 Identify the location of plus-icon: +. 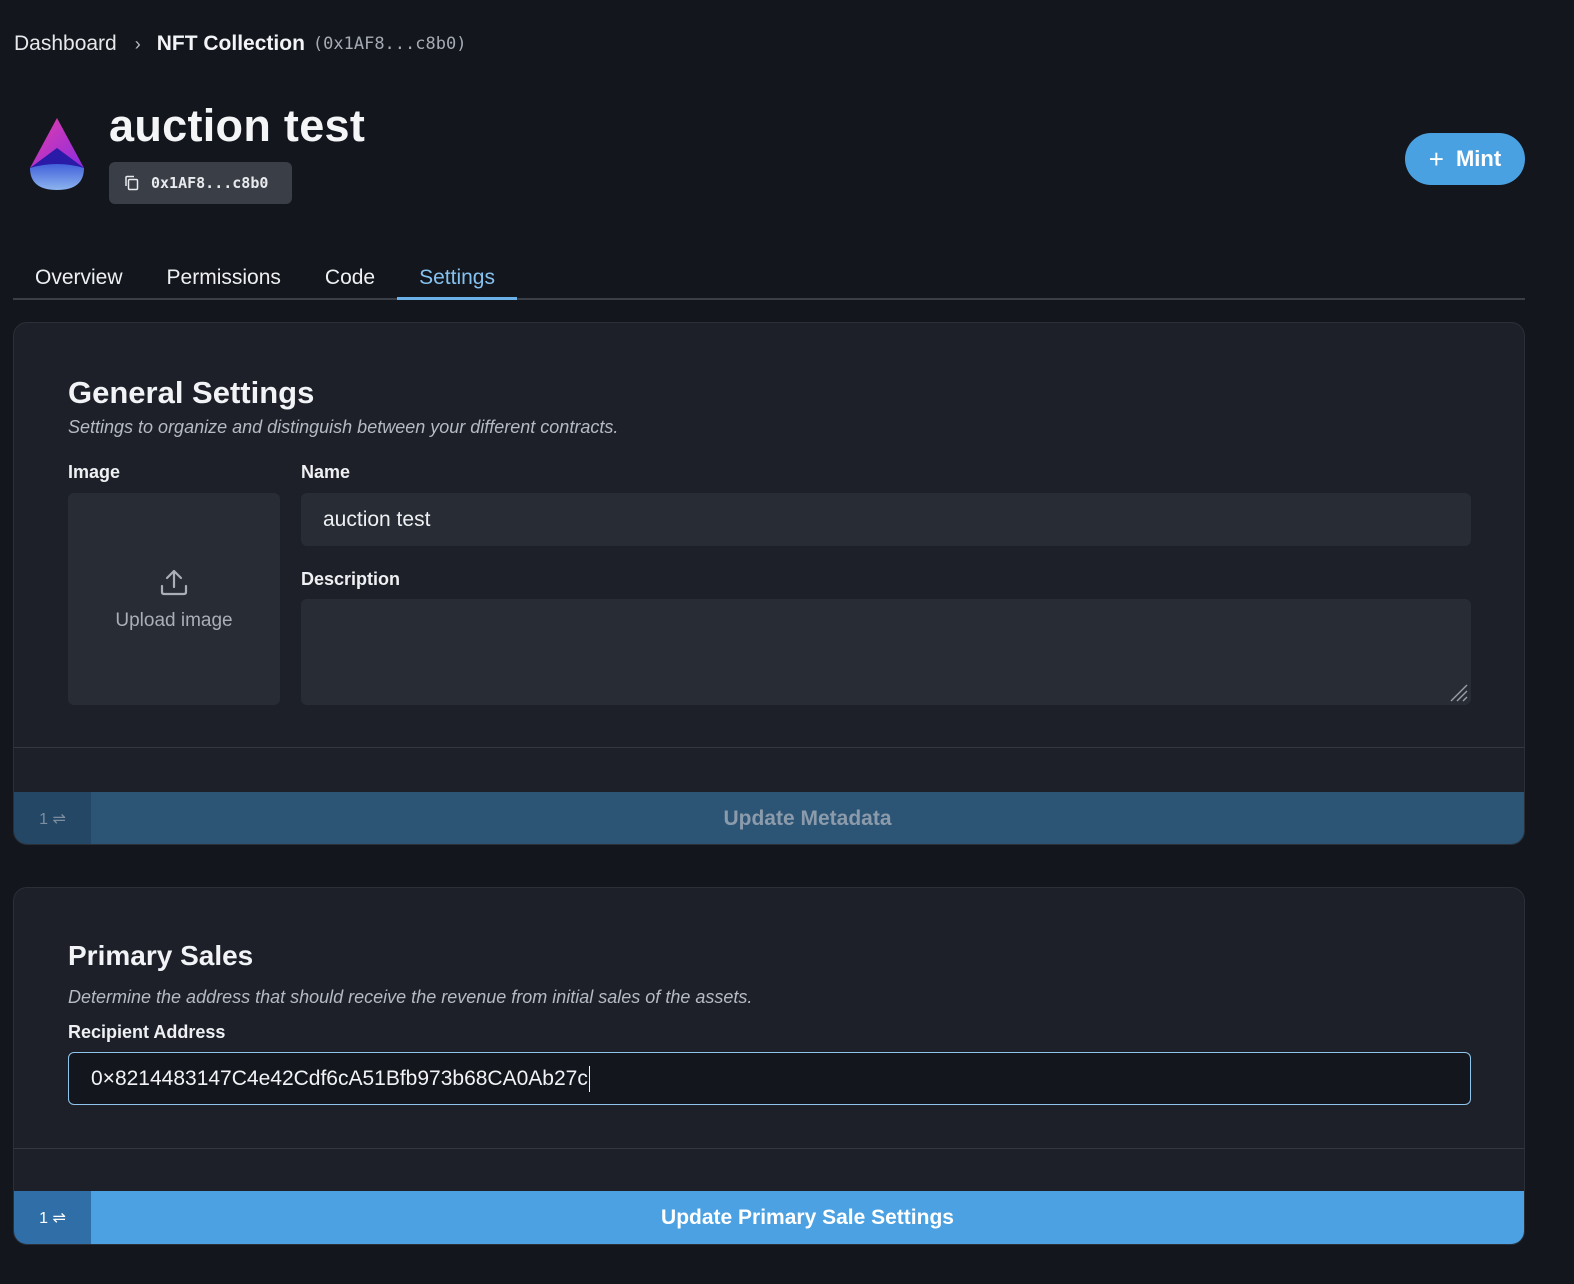
(1436, 158).